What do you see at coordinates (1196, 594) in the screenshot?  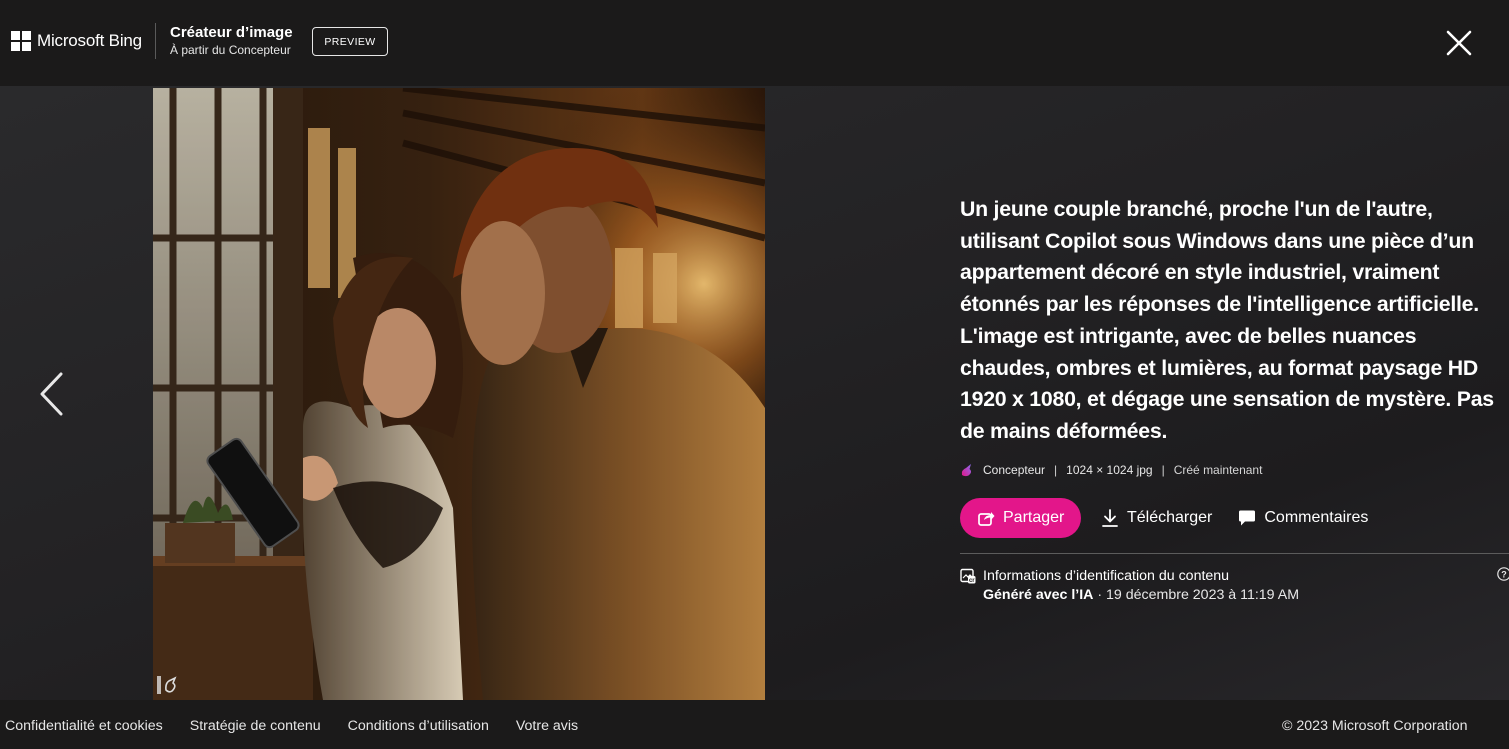 I see `generated-date: · 19 décembre 2023 à 11:19 AM` at bounding box center [1196, 594].